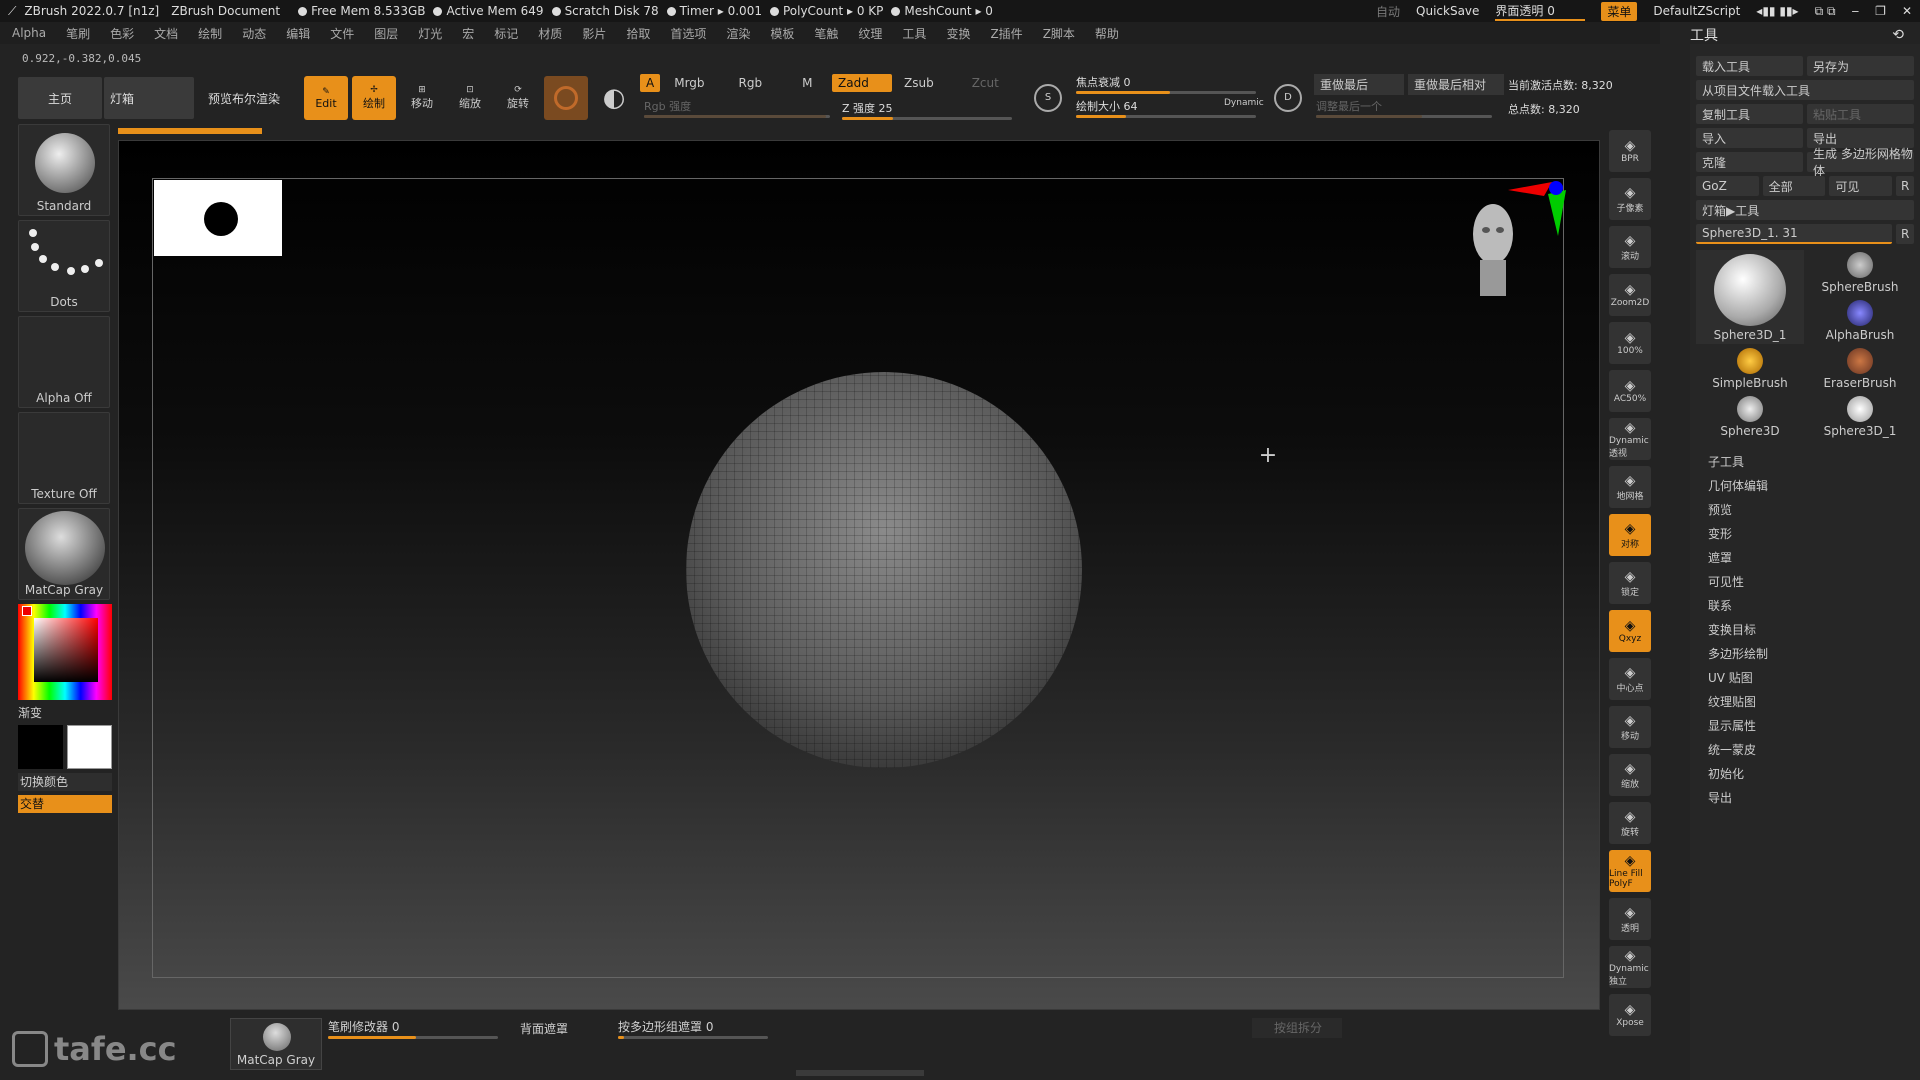 This screenshot has width=1920, height=1080. What do you see at coordinates (958, 33) in the screenshot?
I see `menu-item: 变换` at bounding box center [958, 33].